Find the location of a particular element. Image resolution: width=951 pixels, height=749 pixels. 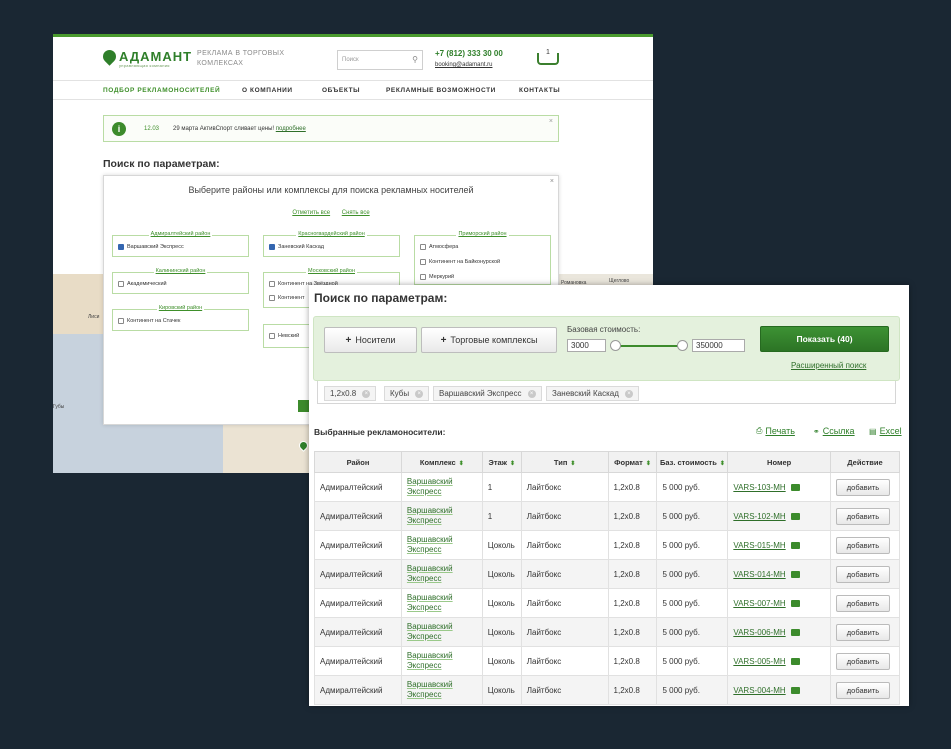

cell-number: VARS-014-MH is located at coordinates (779, 574).